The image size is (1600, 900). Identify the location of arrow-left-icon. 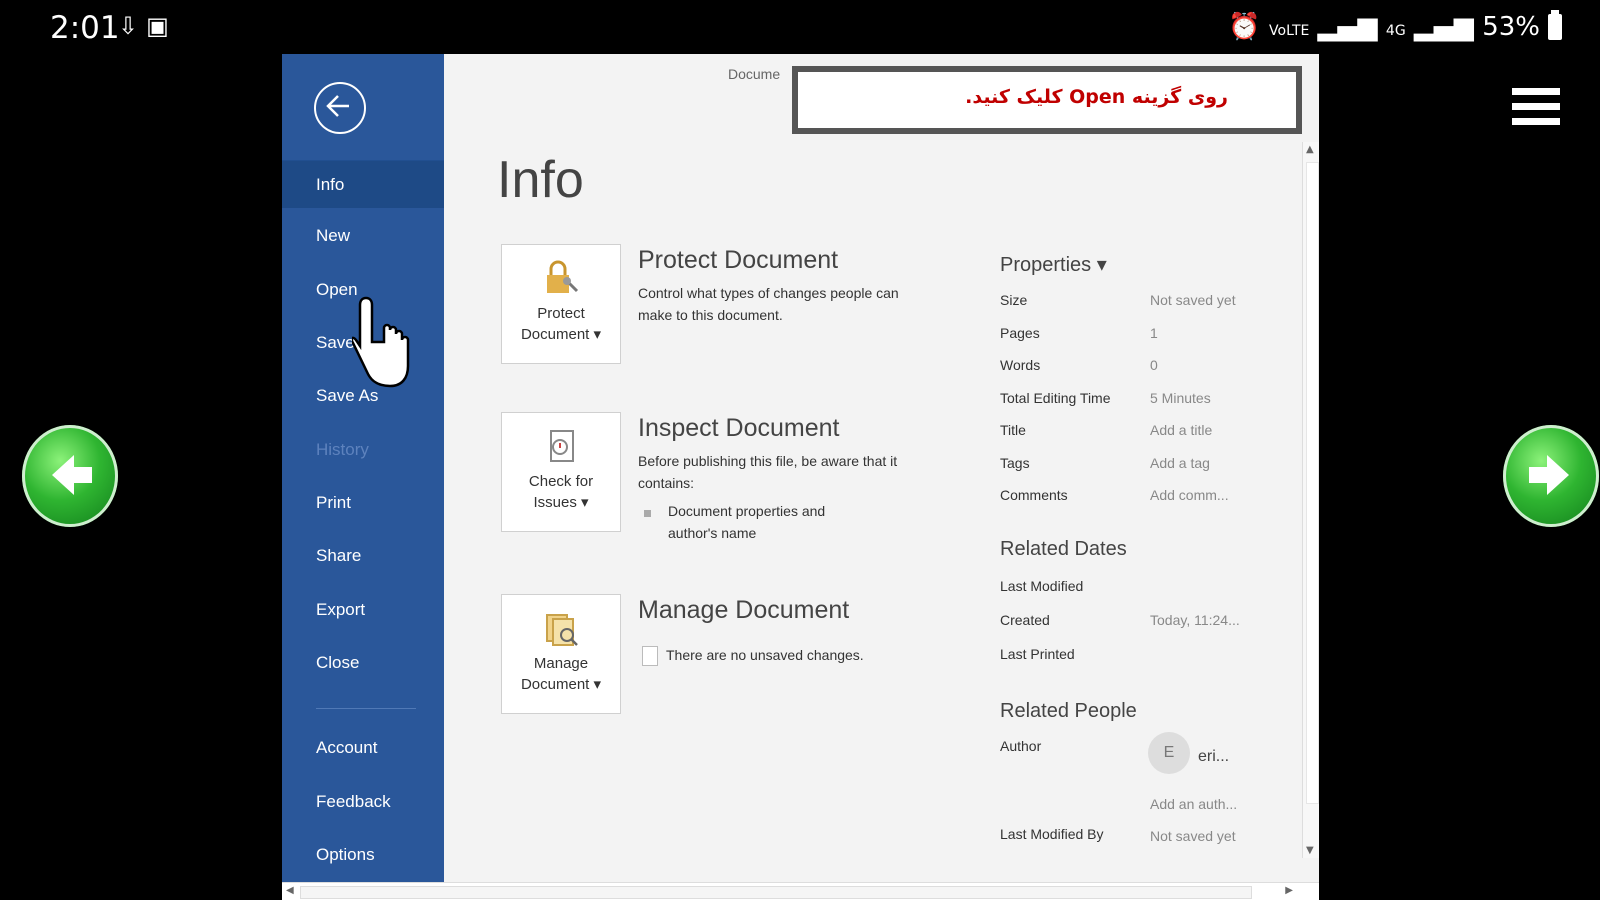
(72, 475).